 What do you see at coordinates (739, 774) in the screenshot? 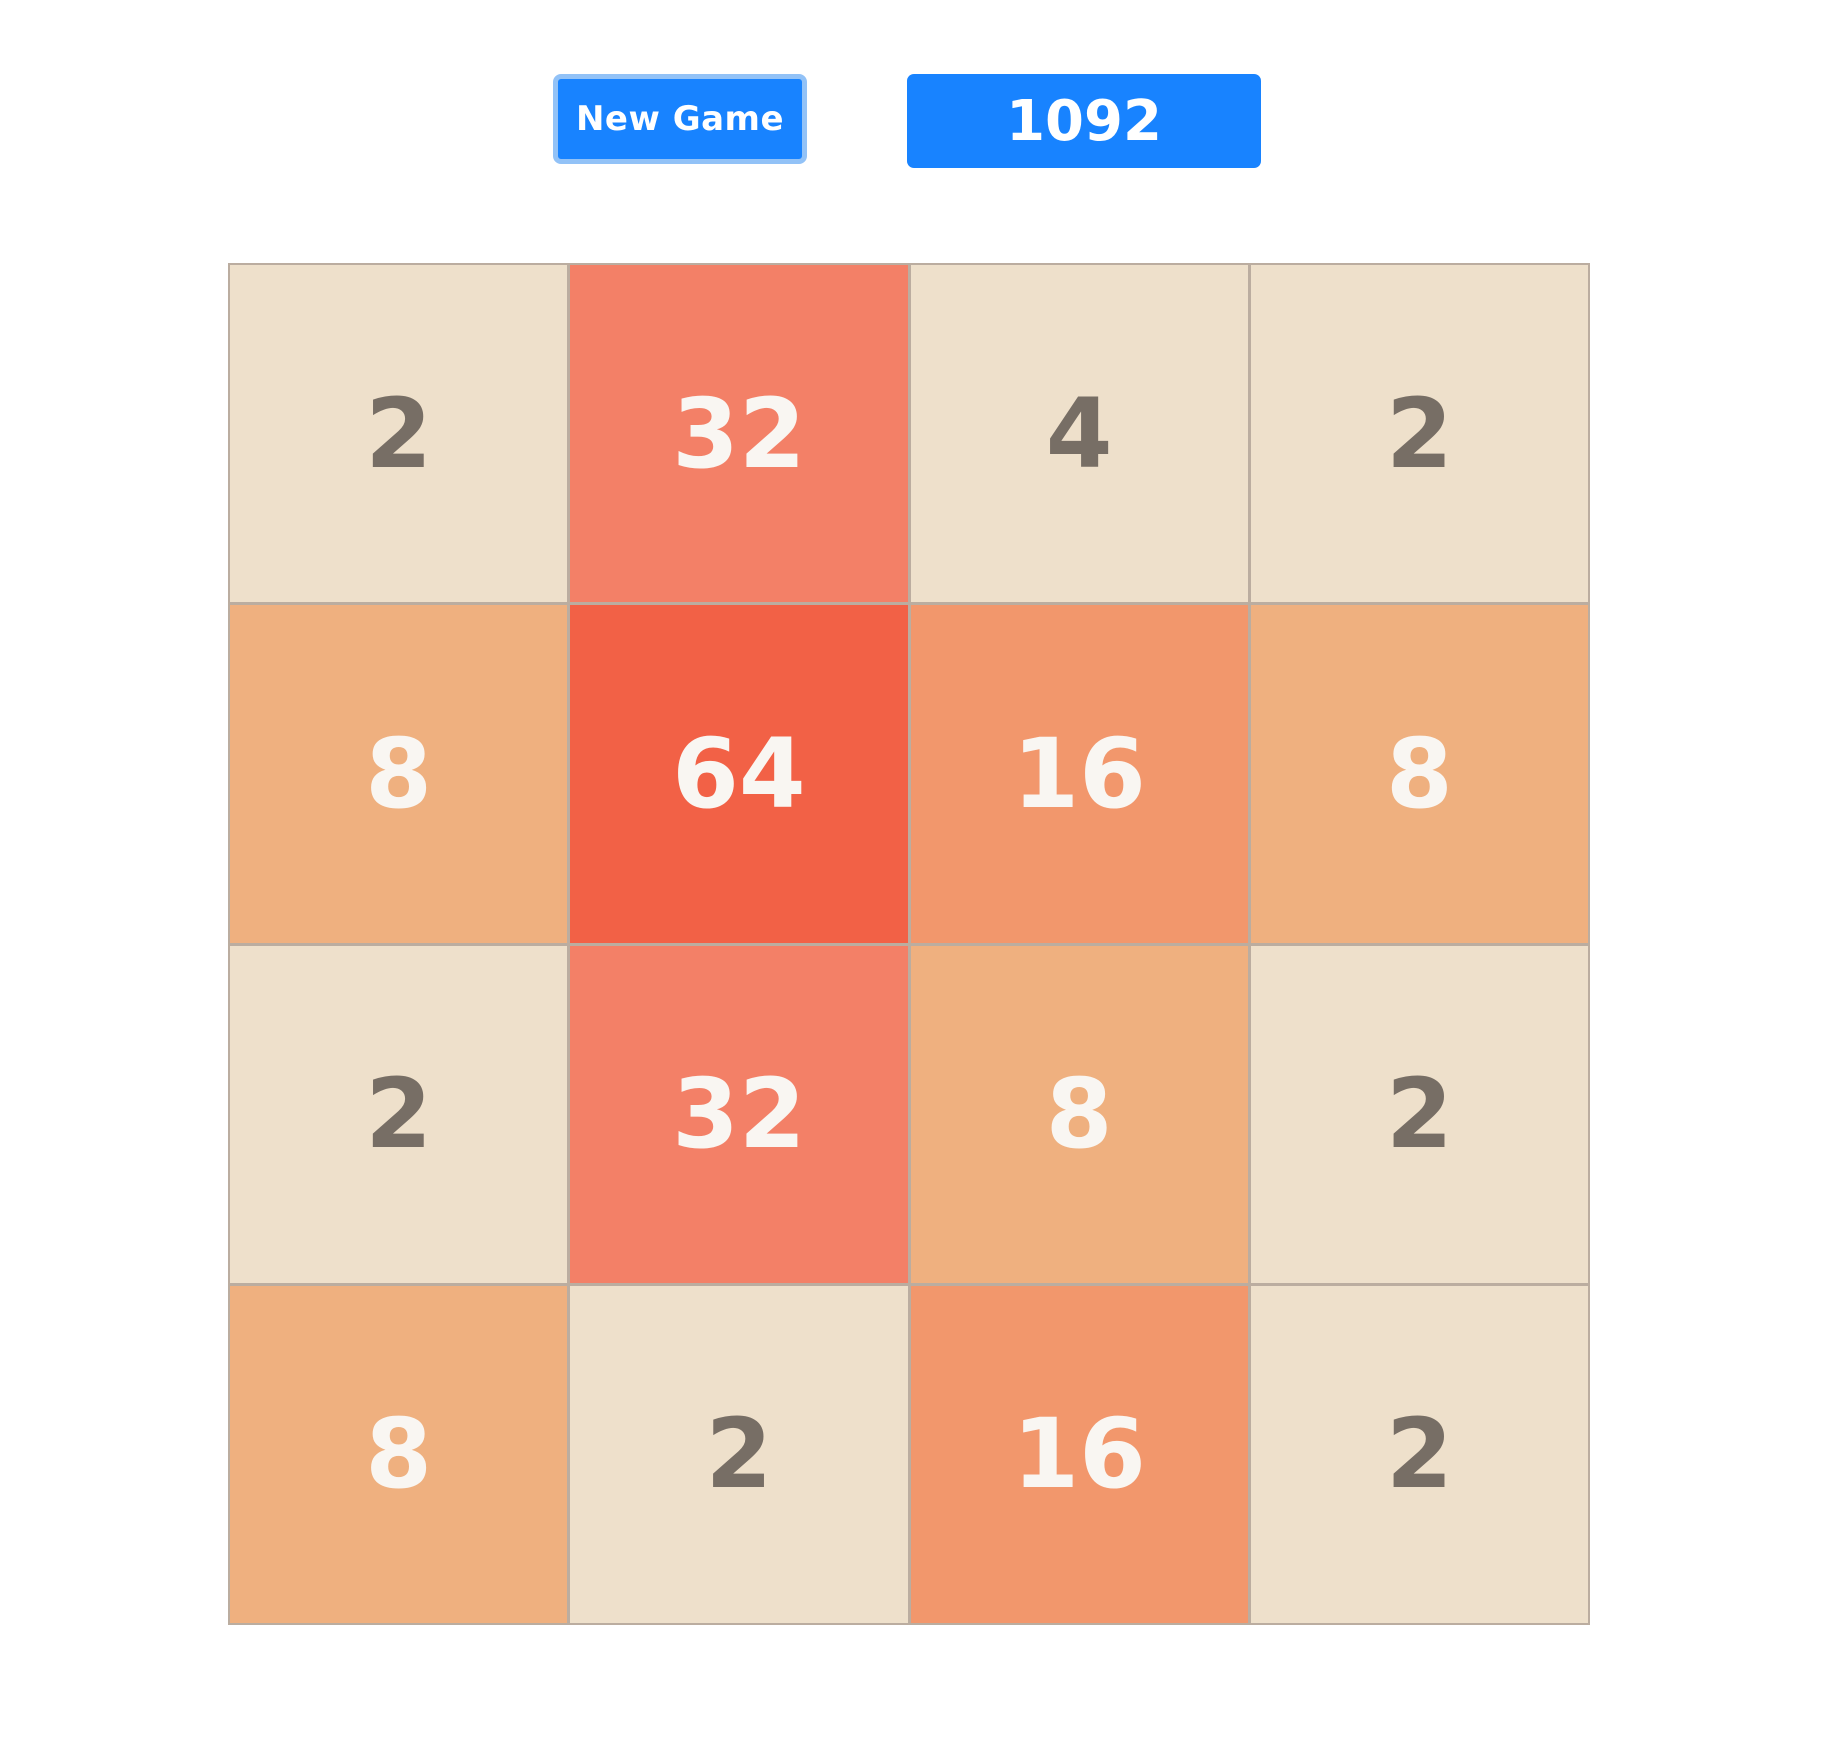
I see `tile: 64` at bounding box center [739, 774].